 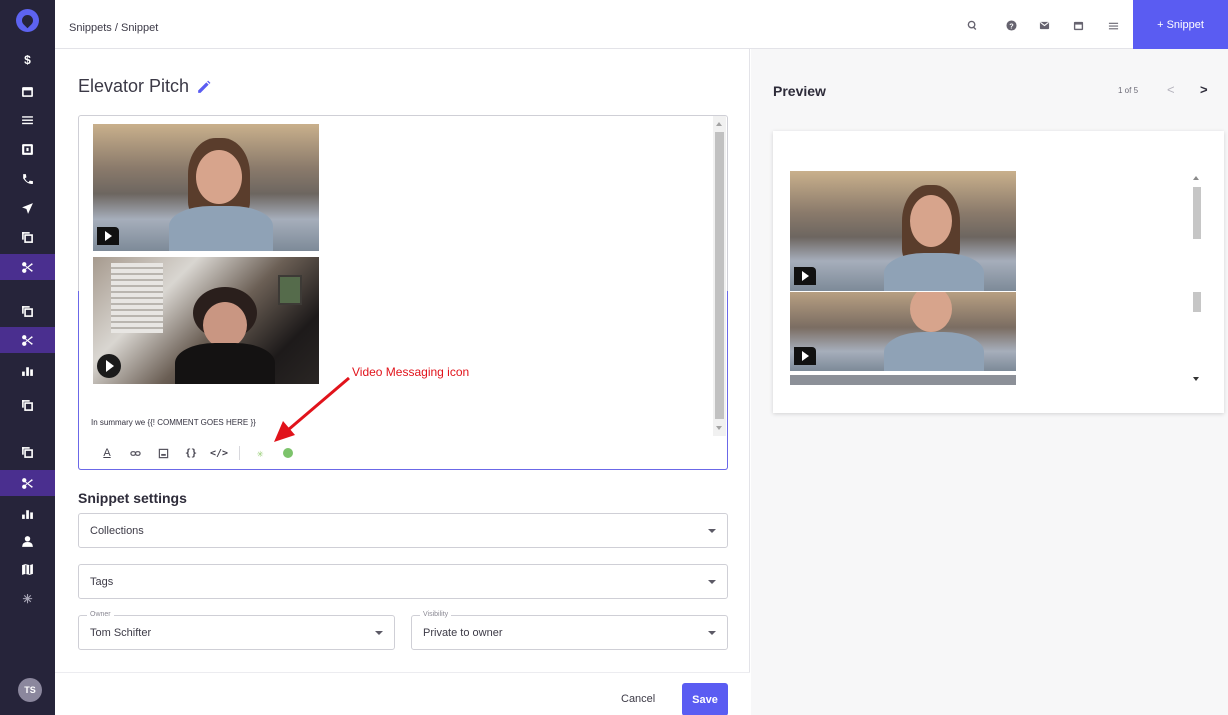 I want to click on tags-select: Tags, so click(x=403, y=581).